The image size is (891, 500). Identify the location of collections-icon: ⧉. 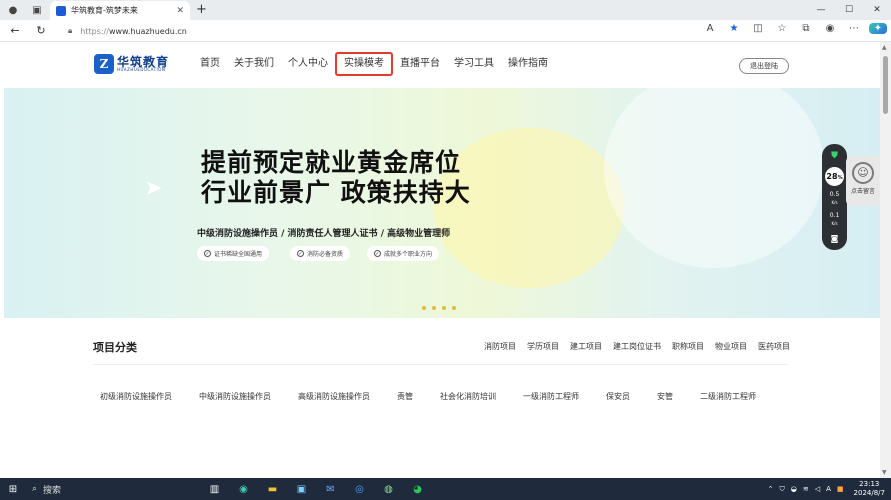
(806, 28).